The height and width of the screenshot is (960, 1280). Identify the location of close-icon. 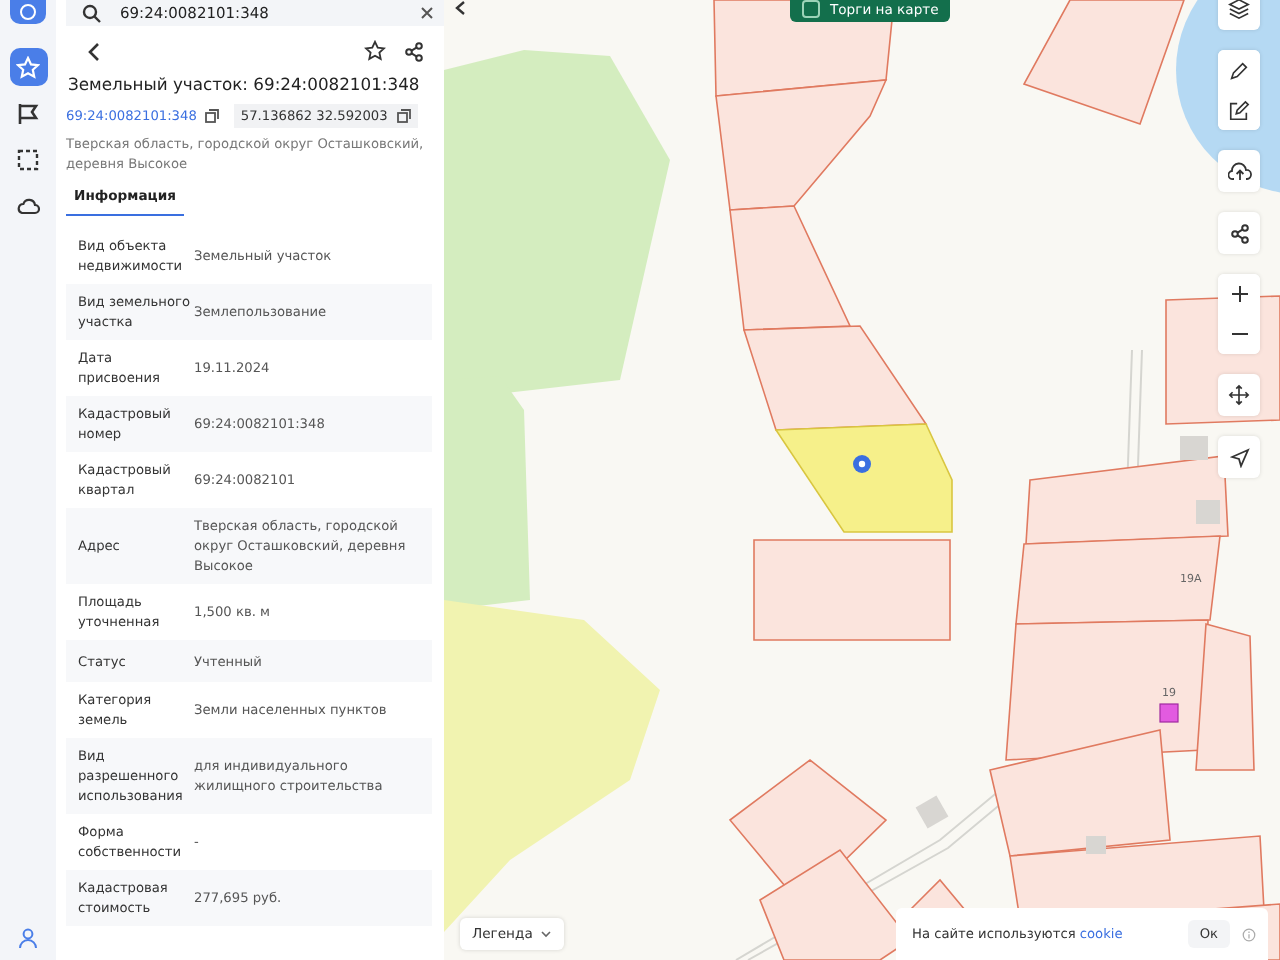
(427, 13).